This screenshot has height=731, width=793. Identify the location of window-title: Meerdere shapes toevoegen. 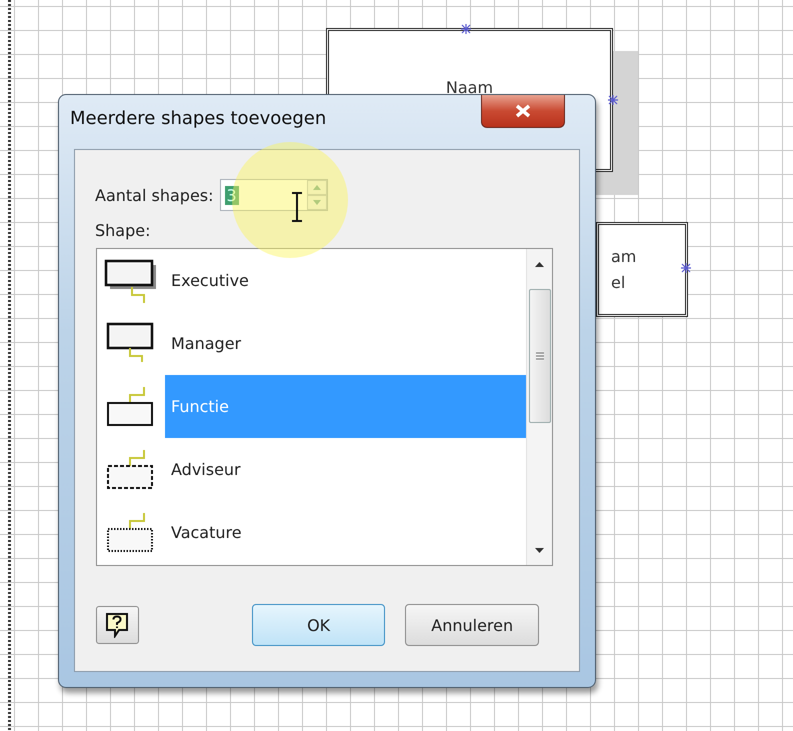
(198, 118).